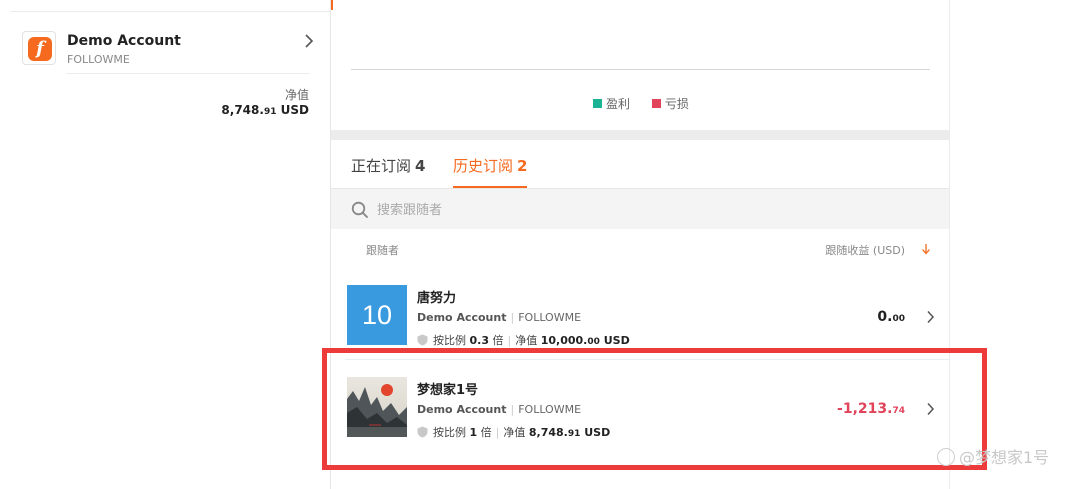 The height and width of the screenshot is (489, 1065). I want to click on profit-swatch, so click(597, 103).